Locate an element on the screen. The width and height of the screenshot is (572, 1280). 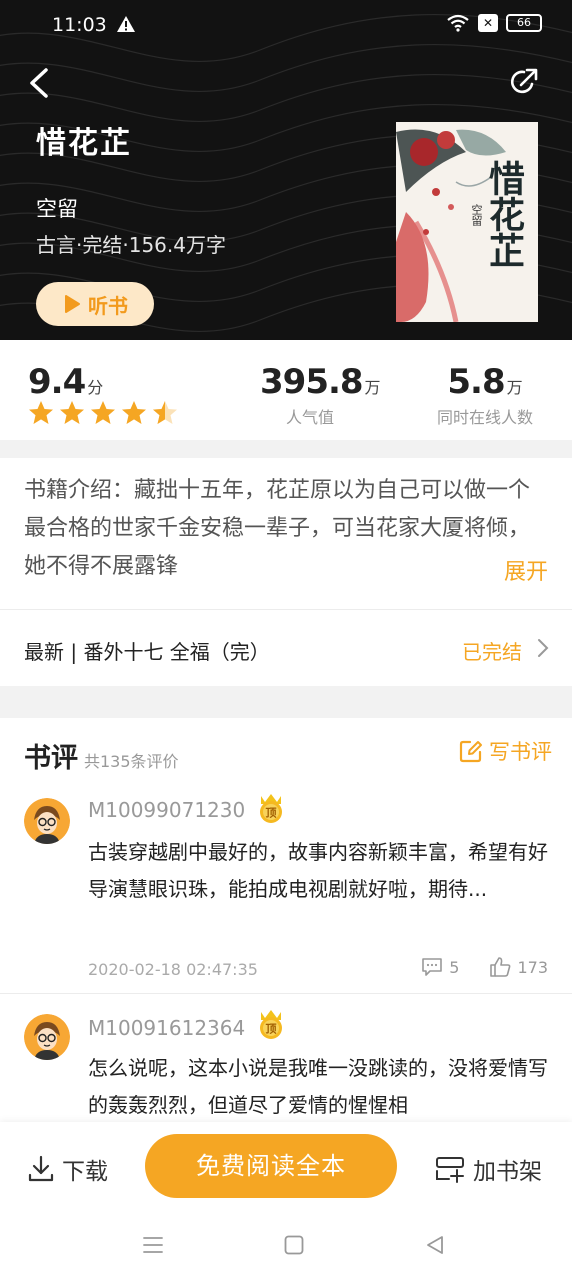
chevron-right-icon is located at coordinates (543, 648).